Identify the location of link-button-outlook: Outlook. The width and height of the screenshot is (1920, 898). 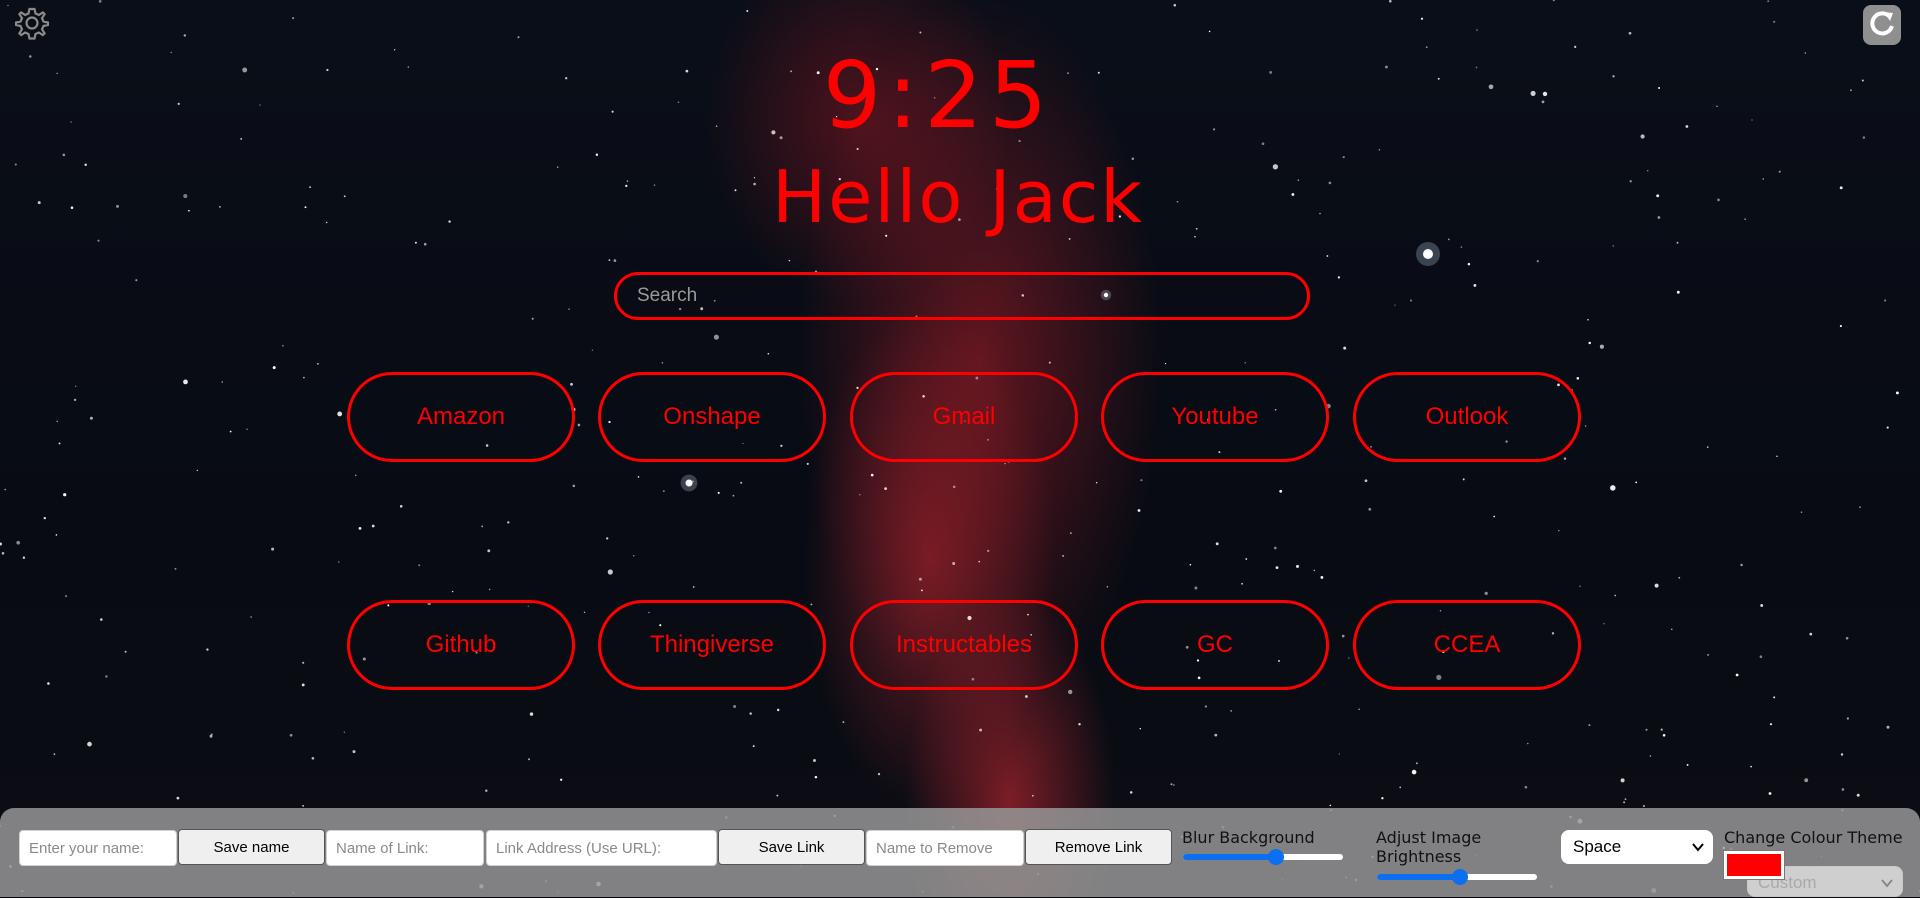
(1467, 417).